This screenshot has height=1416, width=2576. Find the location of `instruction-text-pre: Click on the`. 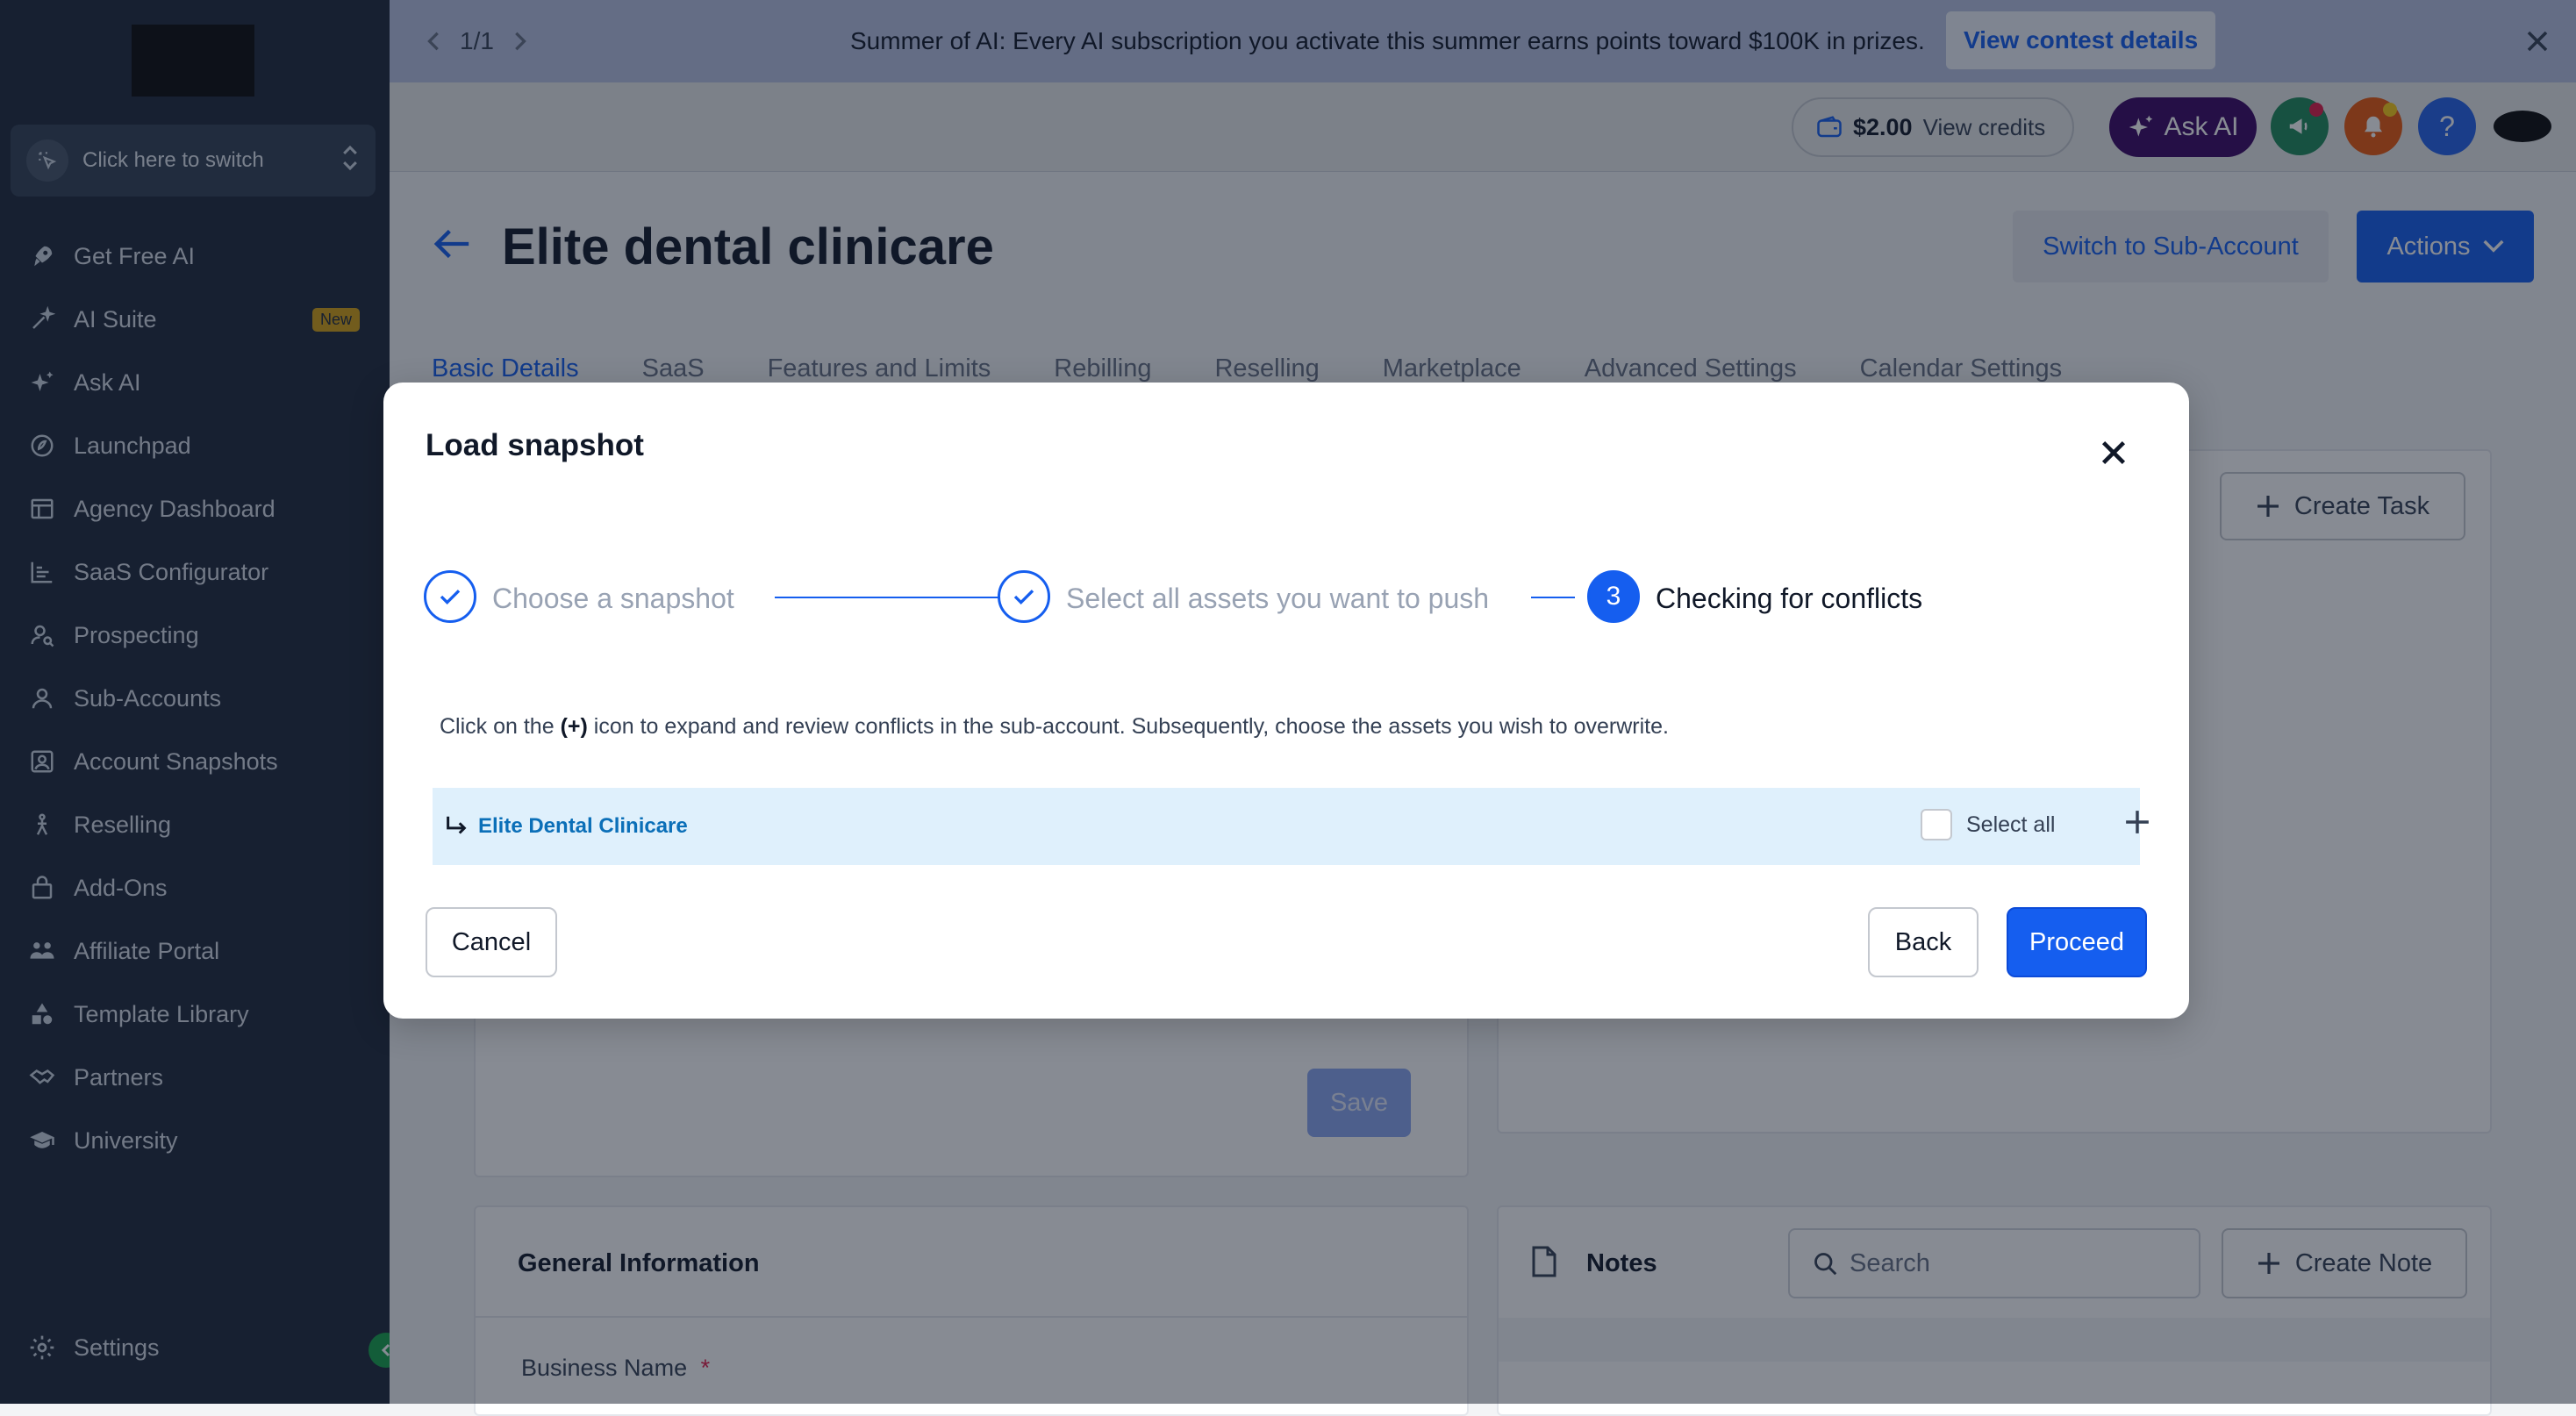

instruction-text-pre: Click on the is located at coordinates (500, 727).